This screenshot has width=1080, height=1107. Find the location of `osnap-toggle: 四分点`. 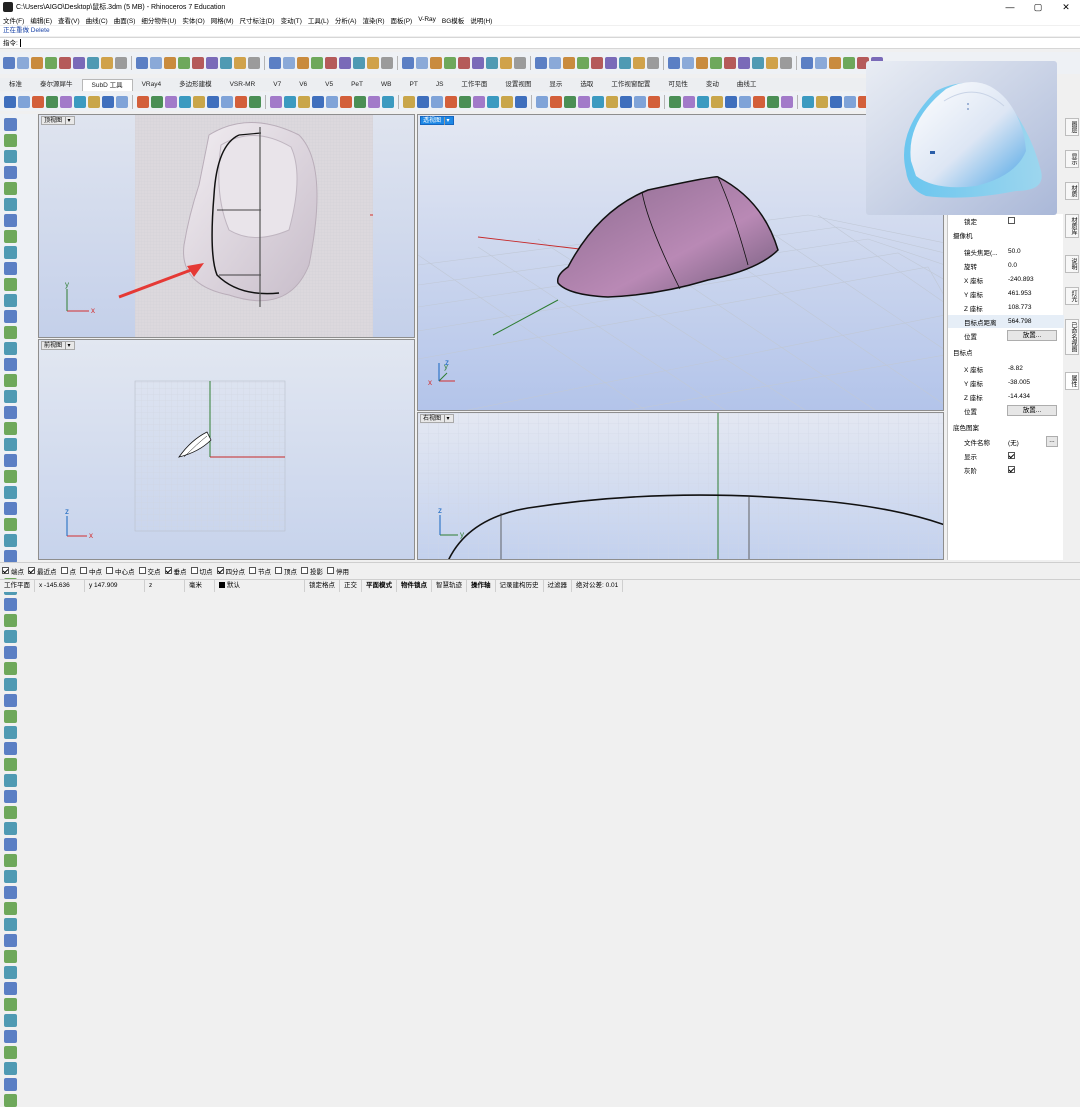

osnap-toggle: 四分点 is located at coordinates (230, 571).